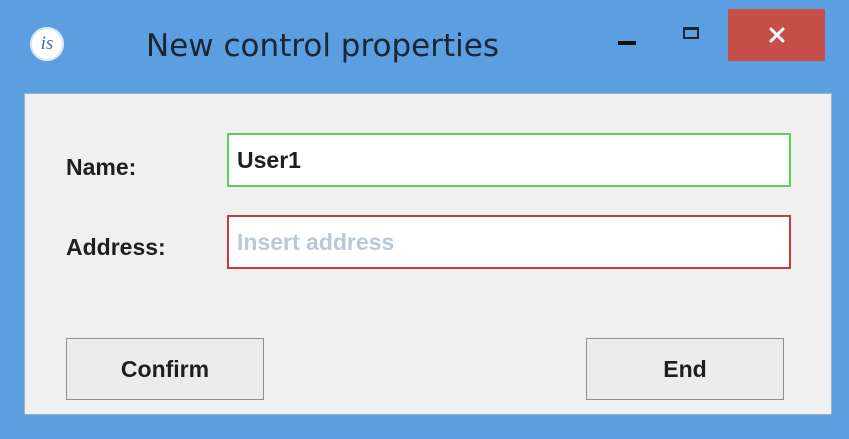  What do you see at coordinates (116, 247) in the screenshot?
I see `address-label: Address:` at bounding box center [116, 247].